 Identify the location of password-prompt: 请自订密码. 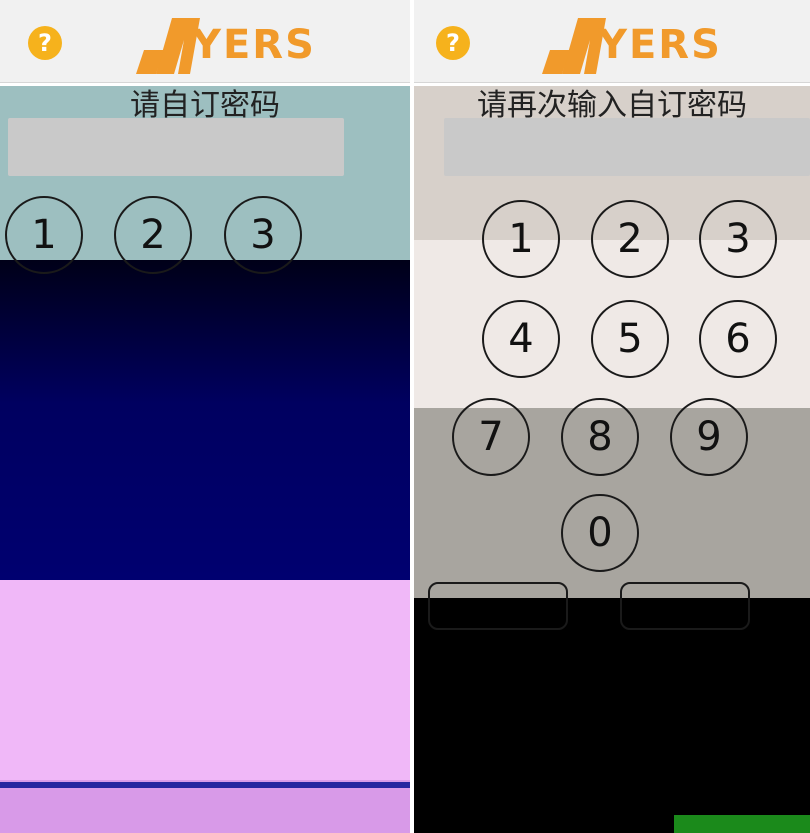
(205, 105).